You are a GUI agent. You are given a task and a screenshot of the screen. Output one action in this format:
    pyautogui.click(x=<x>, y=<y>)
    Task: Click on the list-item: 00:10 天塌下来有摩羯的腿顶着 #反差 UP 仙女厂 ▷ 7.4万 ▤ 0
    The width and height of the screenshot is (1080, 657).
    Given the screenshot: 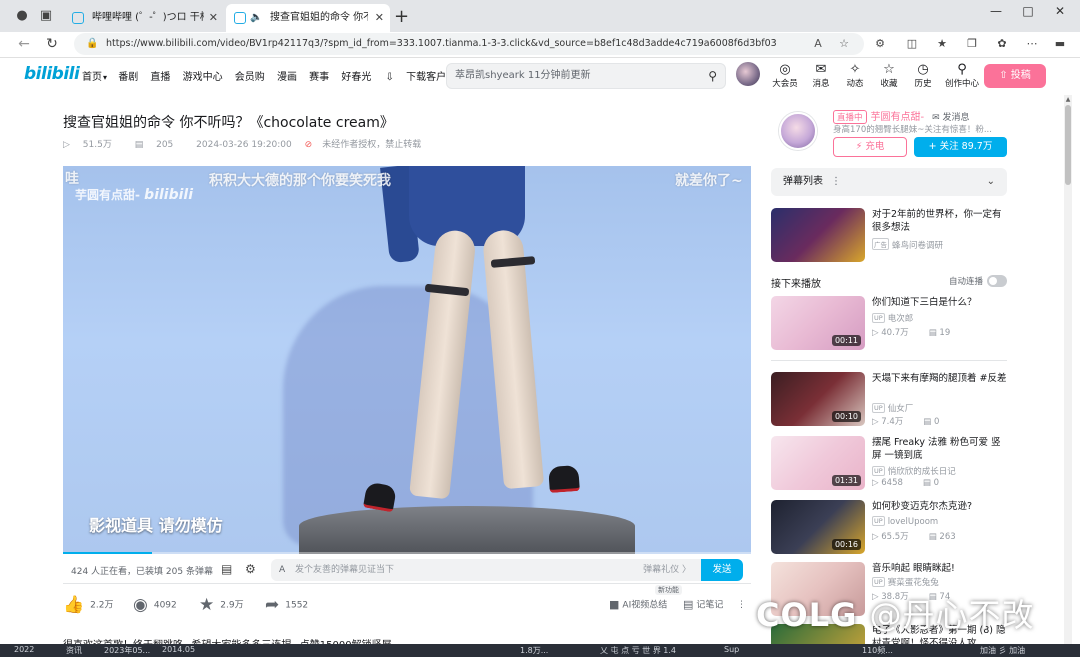 What is the action you would take?
    pyautogui.click(x=889, y=400)
    